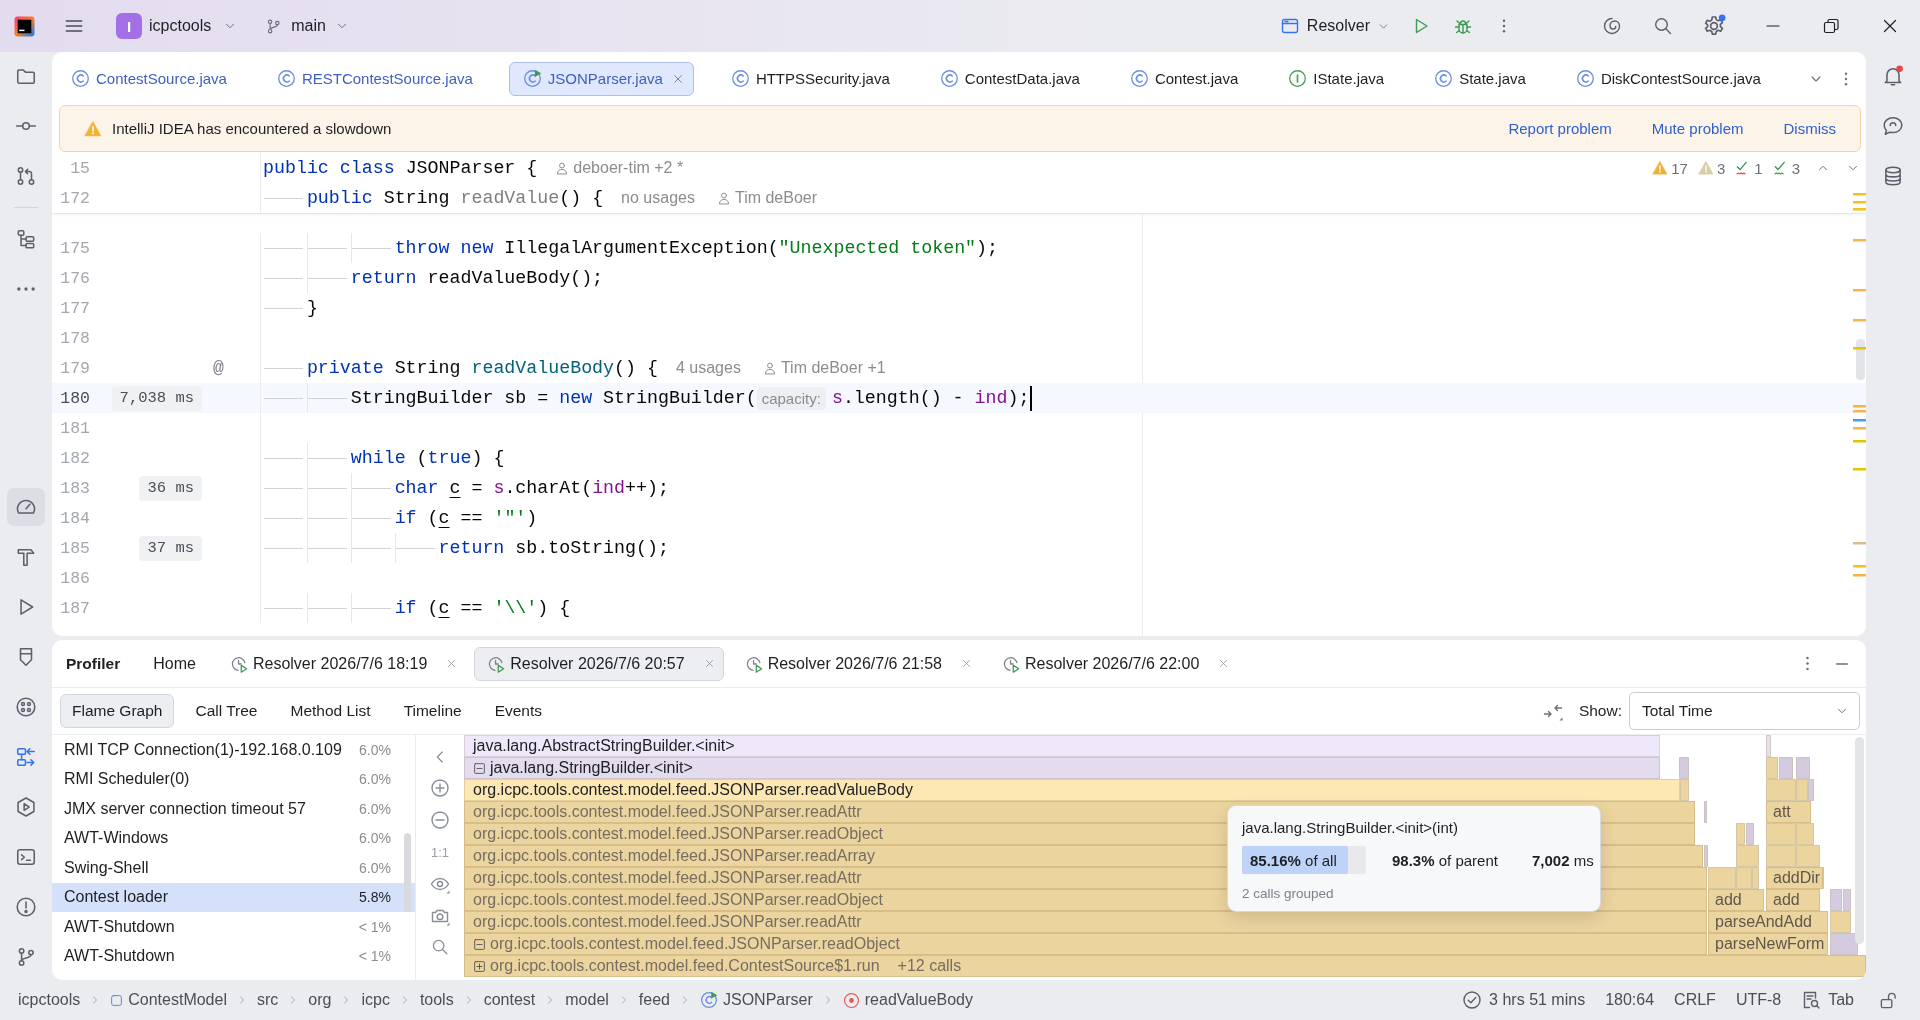  What do you see at coordinates (518, 711) in the screenshot?
I see `view-tab: Events` at bounding box center [518, 711].